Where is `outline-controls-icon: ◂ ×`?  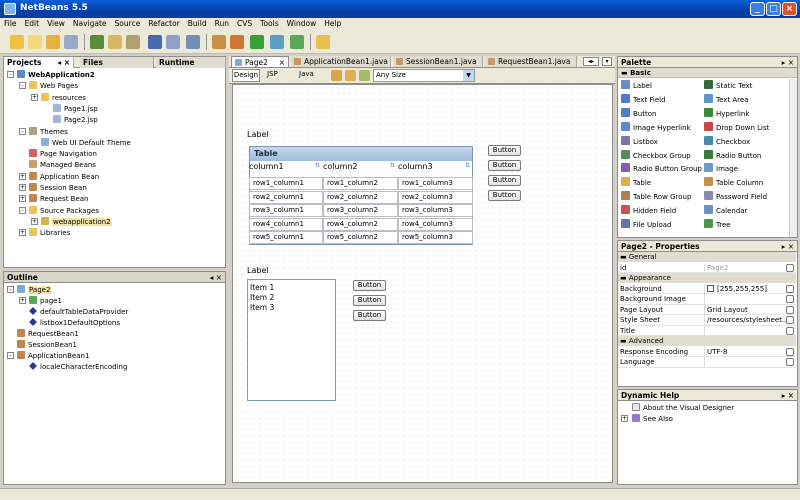
outline-controls-icon: ◂ × is located at coordinates (216, 277).